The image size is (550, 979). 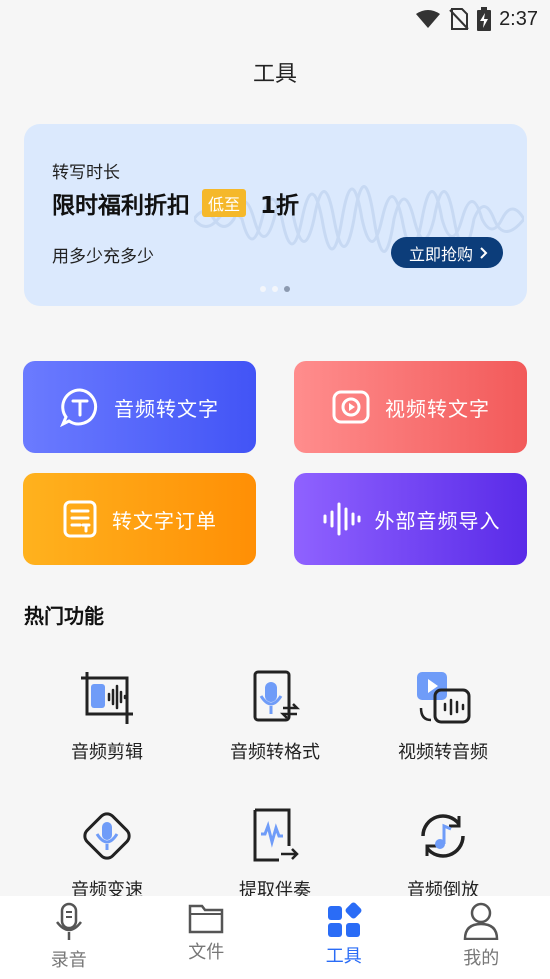 What do you see at coordinates (275, 19) in the screenshot?
I see `status-bar: 2:37` at bounding box center [275, 19].